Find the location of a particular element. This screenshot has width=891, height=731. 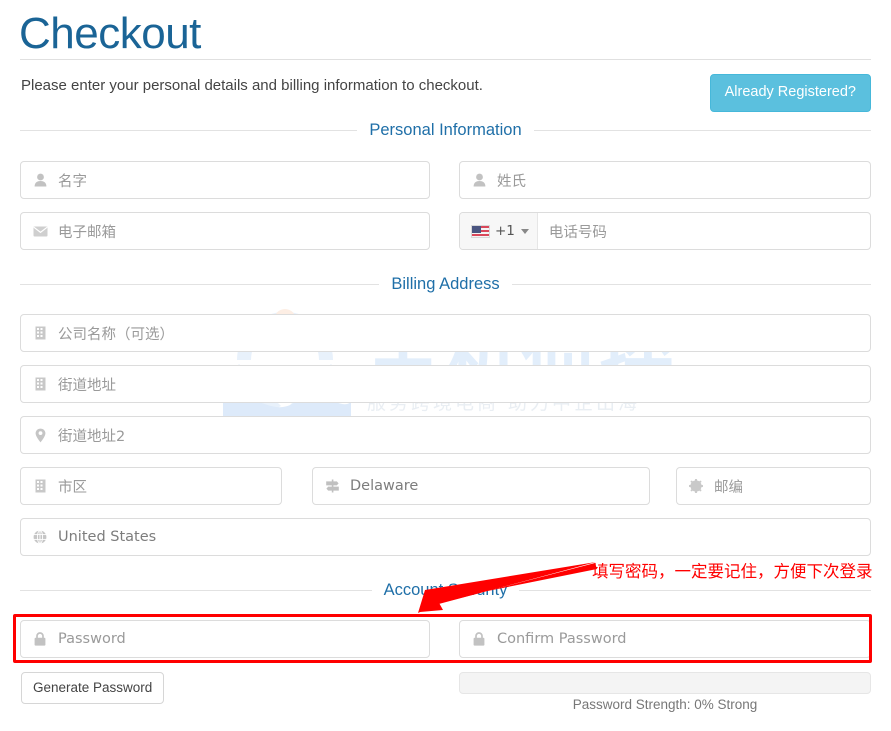

password-strength-bar is located at coordinates (665, 683).